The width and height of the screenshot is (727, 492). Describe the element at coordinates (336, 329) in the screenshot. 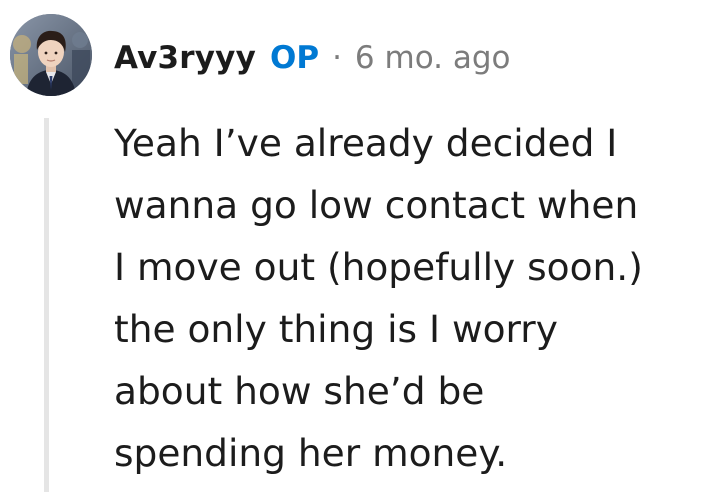

I see `comment-body-line: the only thing is I worry` at that location.